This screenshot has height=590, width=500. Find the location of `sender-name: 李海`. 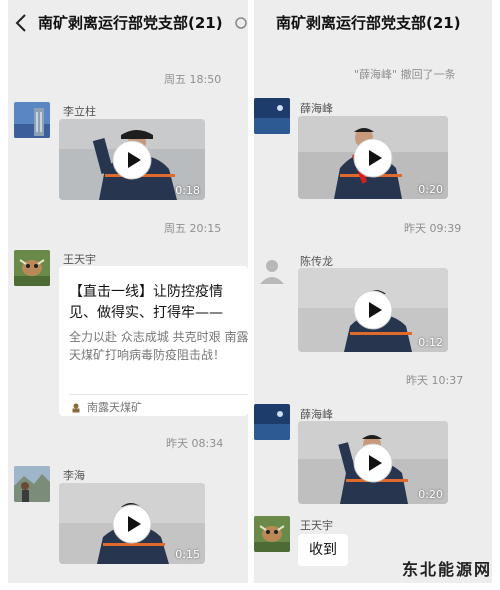

sender-name: 李海 is located at coordinates (74, 475).